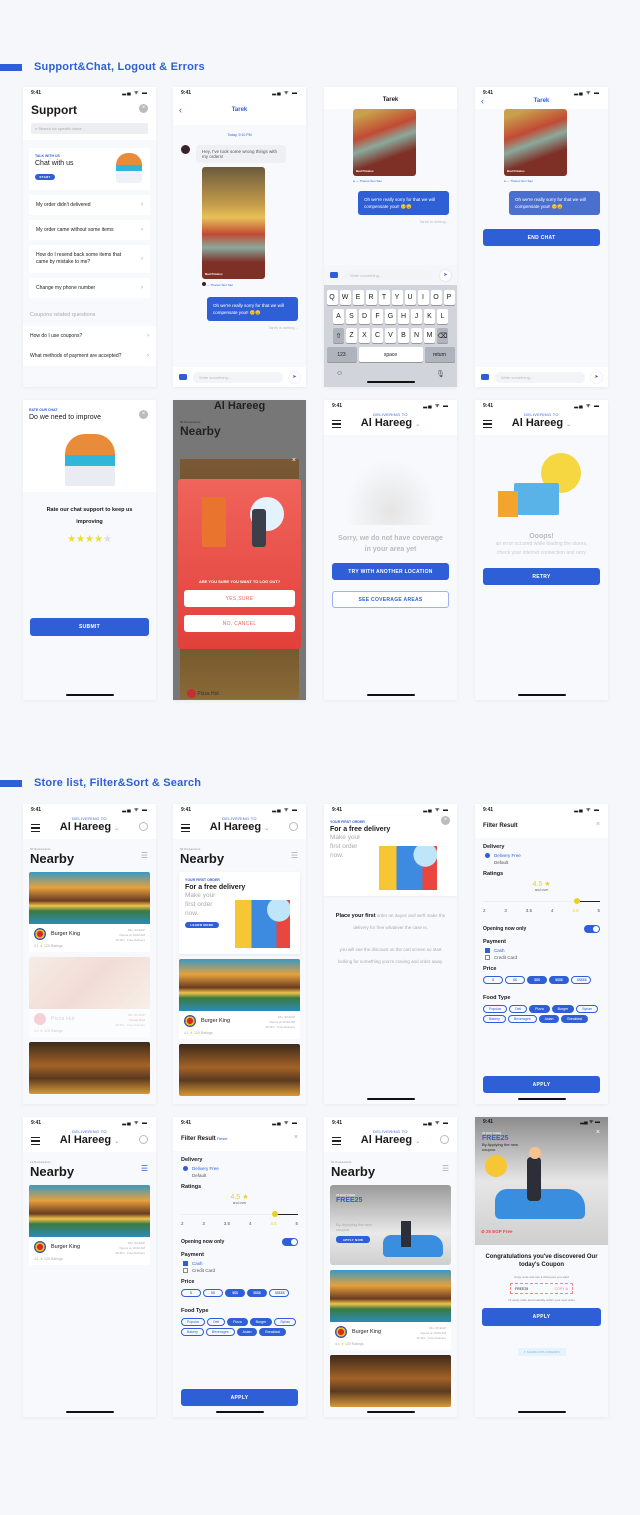  I want to click on coupon-code-box: FREE25 COPY ⧉, so click(541, 1288).